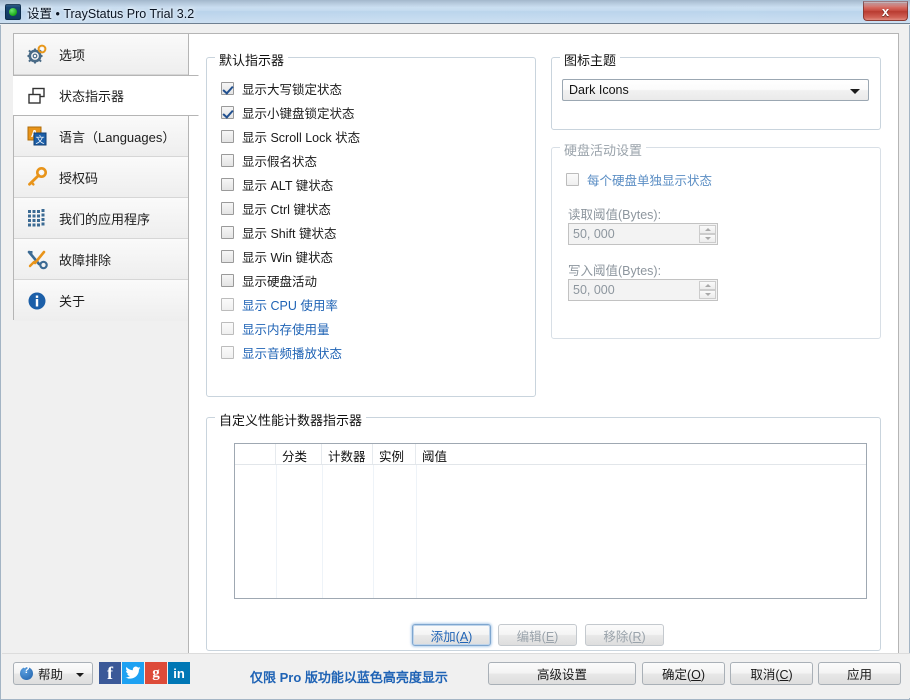  I want to click on add-counter-label: 添加(A), so click(451, 636).